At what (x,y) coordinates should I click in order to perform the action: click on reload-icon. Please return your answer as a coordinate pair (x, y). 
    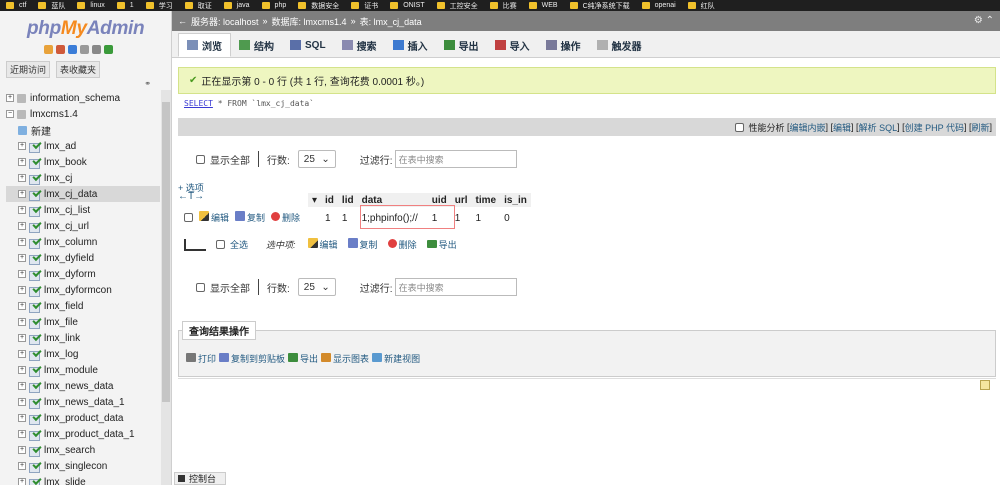
    Looking at the image, I should click on (108, 49).